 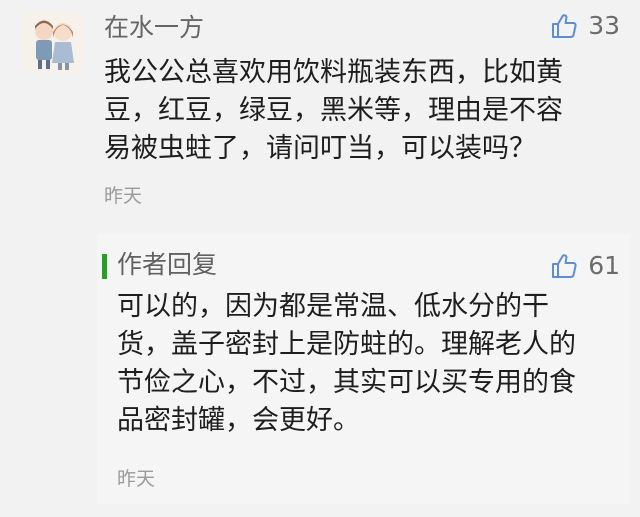 What do you see at coordinates (604, 265) in the screenshot?
I see `reply-like-count: 61` at bounding box center [604, 265].